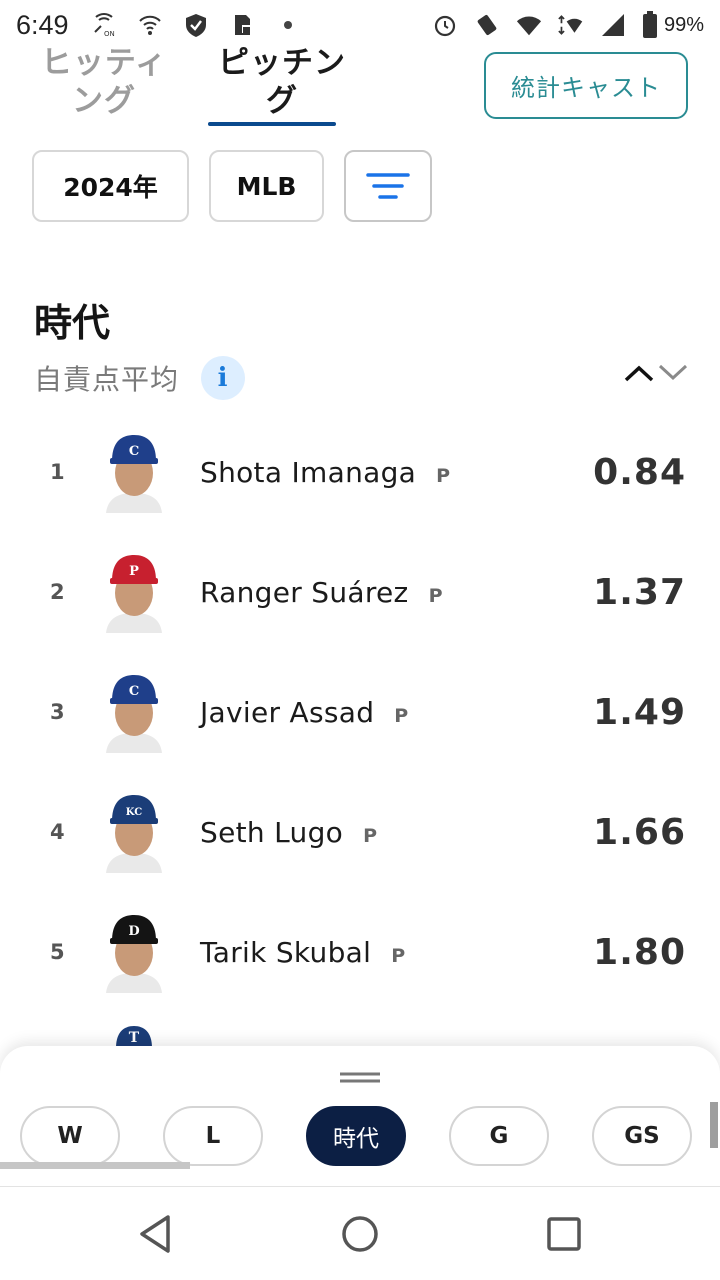  I want to click on player-rank: 2, so click(57, 592).